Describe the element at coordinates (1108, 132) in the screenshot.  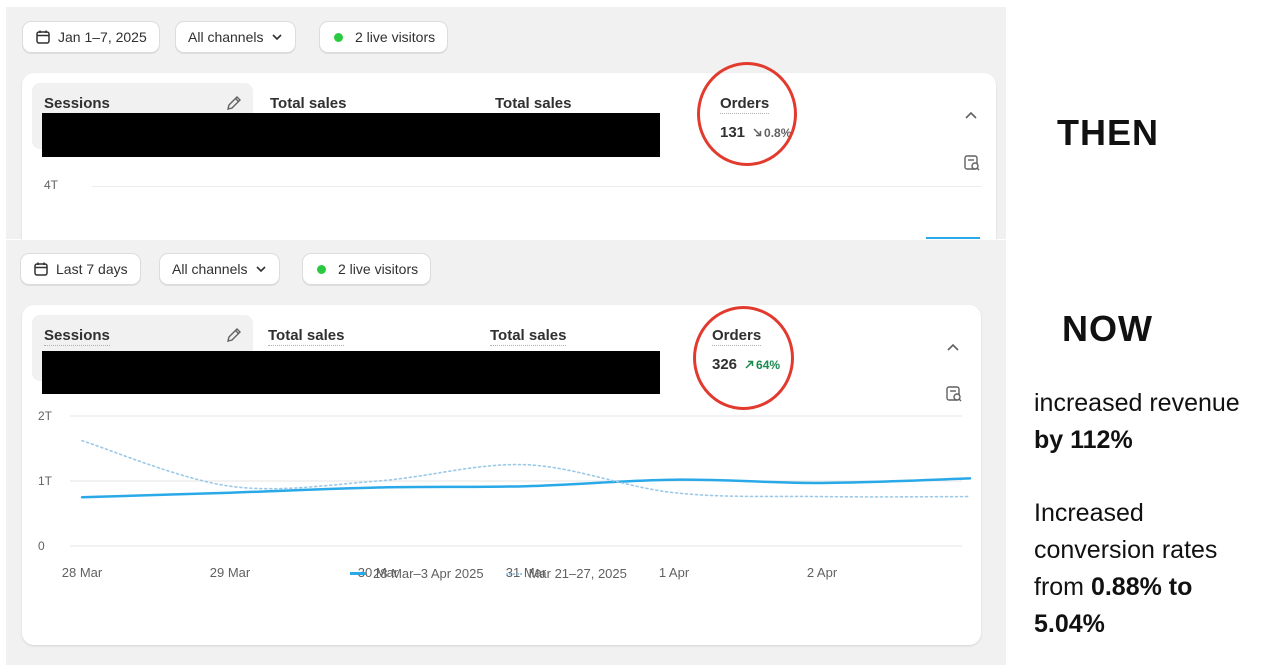
I see `then-heading: THEN` at that location.